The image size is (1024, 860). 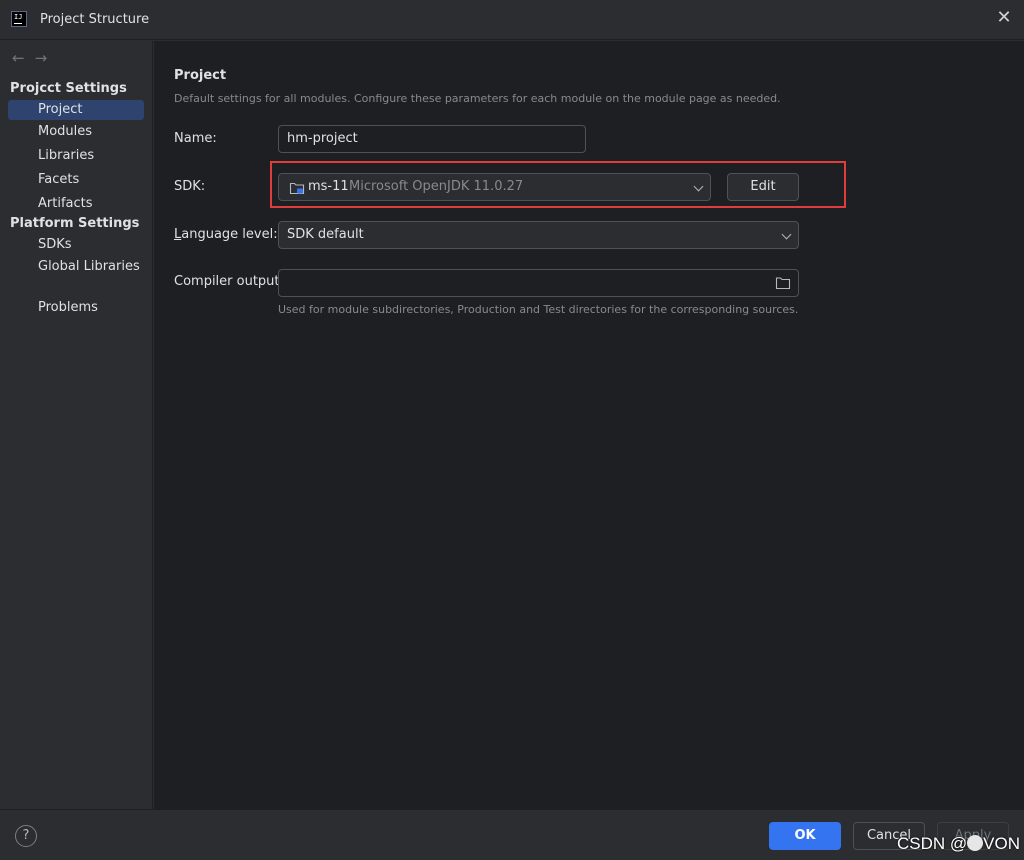 What do you see at coordinates (76, 110) in the screenshot?
I see `sidebar-item-project: Project` at bounding box center [76, 110].